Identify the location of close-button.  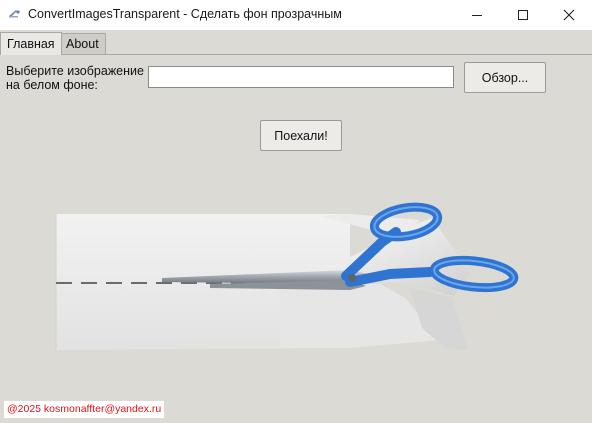
(569, 15).